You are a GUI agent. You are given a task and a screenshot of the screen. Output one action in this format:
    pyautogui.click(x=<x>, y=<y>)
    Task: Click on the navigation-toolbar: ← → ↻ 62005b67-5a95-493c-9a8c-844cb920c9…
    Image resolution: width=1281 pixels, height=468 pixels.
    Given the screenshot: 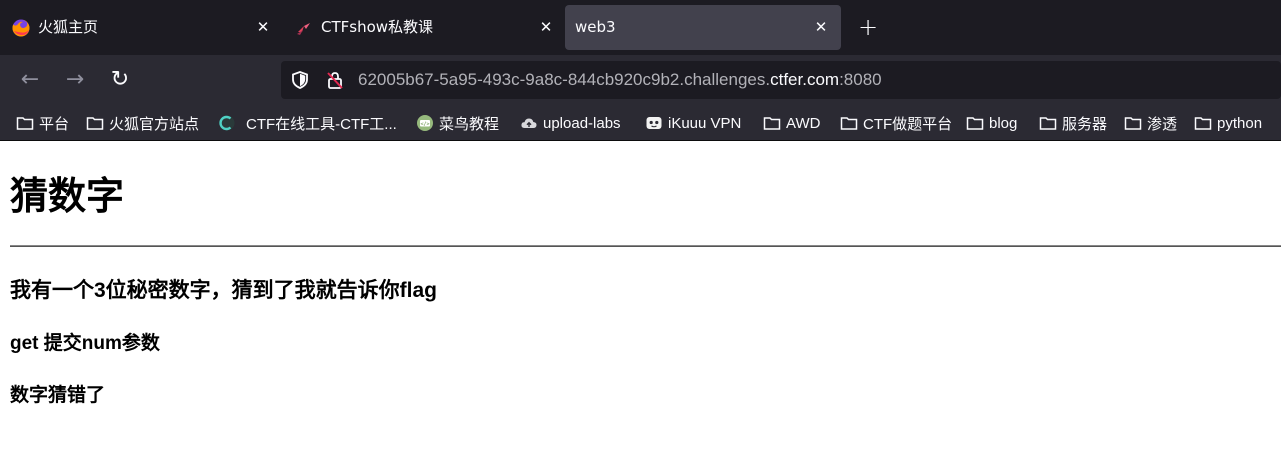 What is the action you would take?
    pyautogui.click(x=640, y=80)
    